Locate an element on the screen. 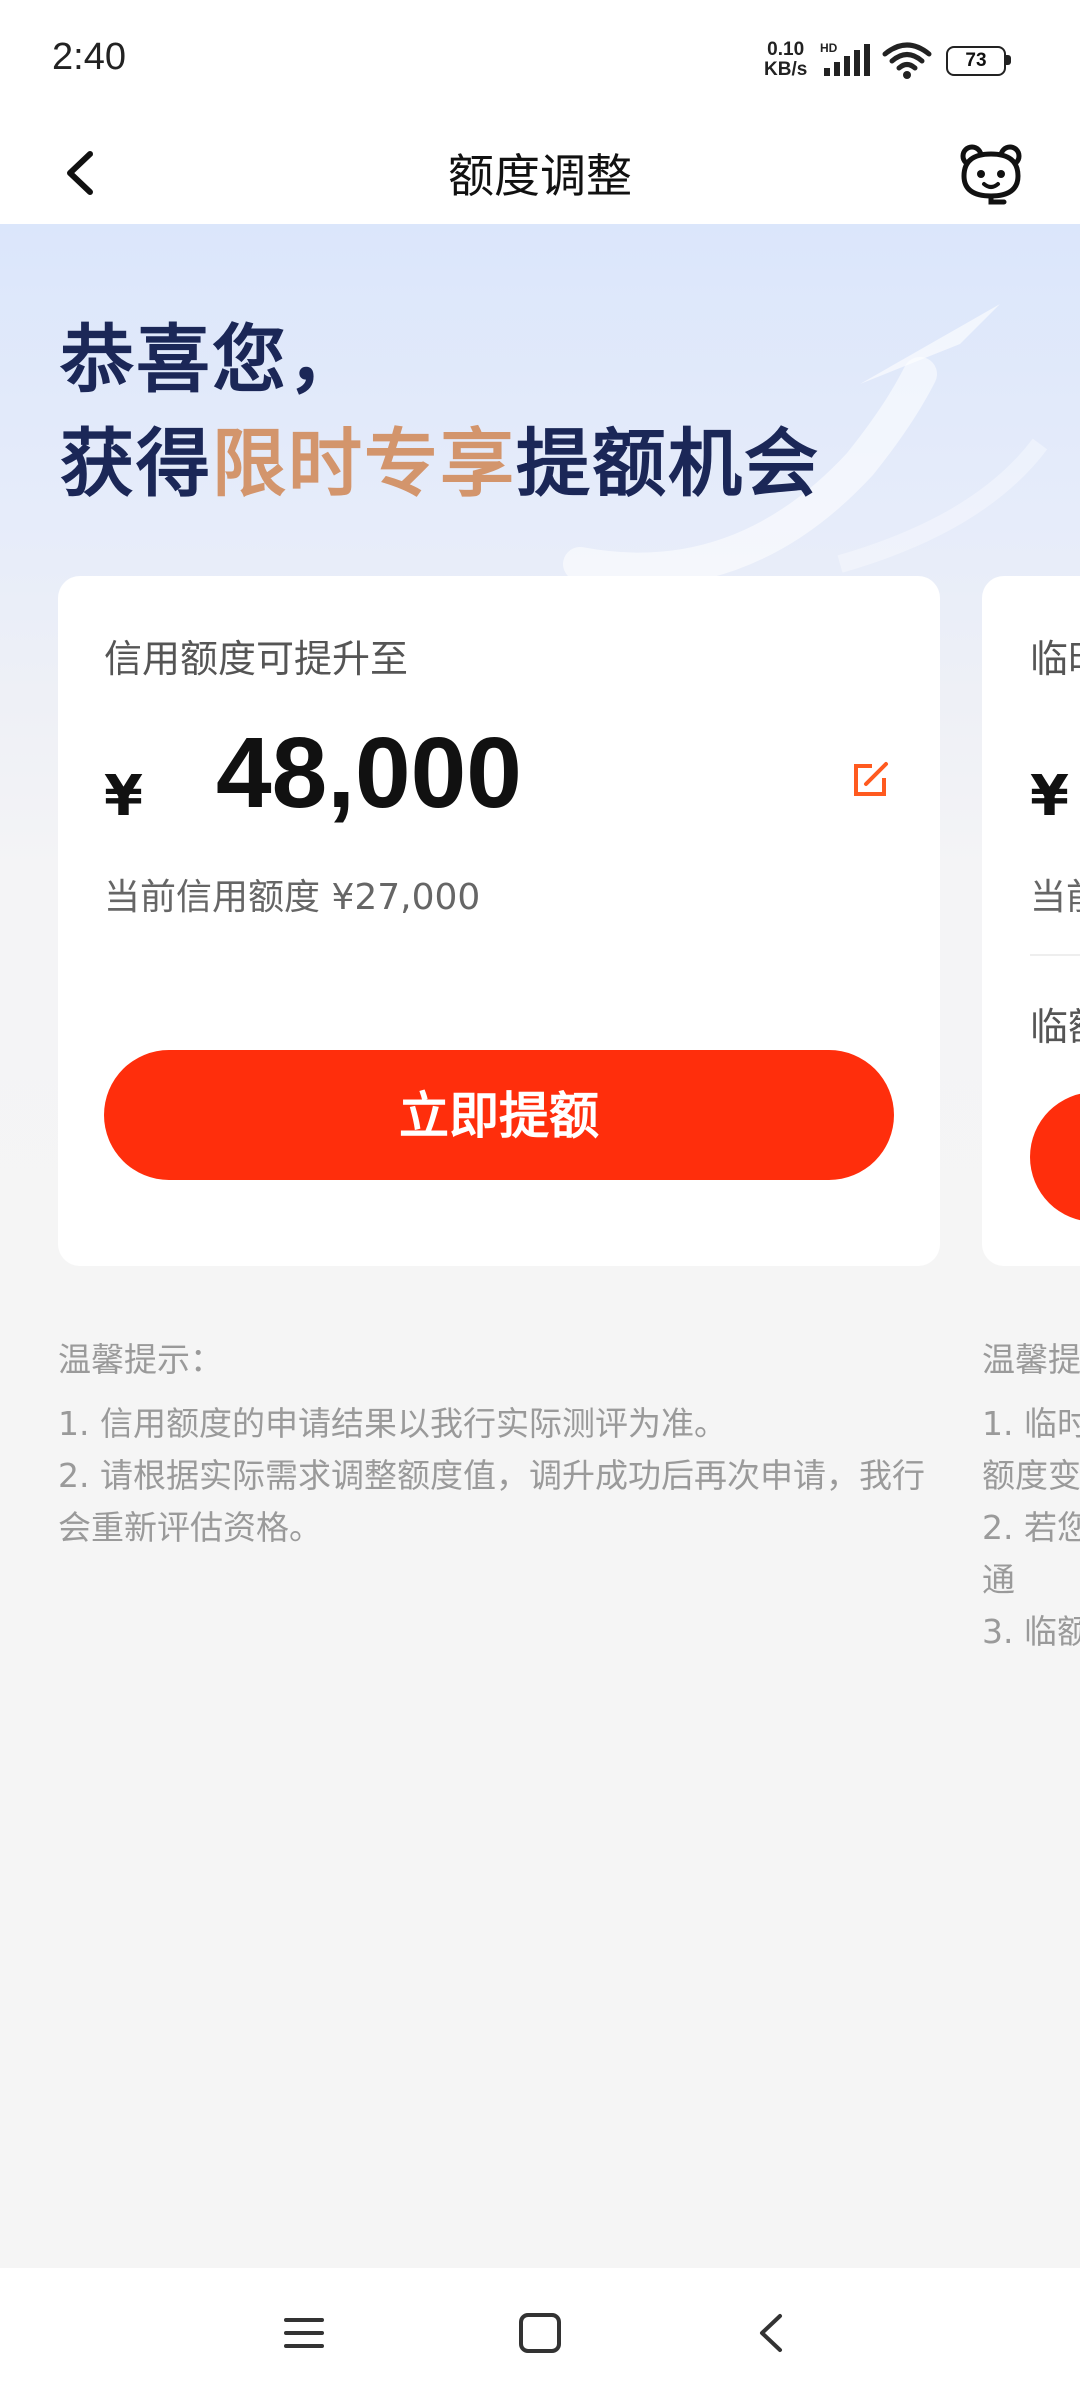 The height and width of the screenshot is (2400, 1080). peek-apply-button is located at coordinates (1055, 1157).